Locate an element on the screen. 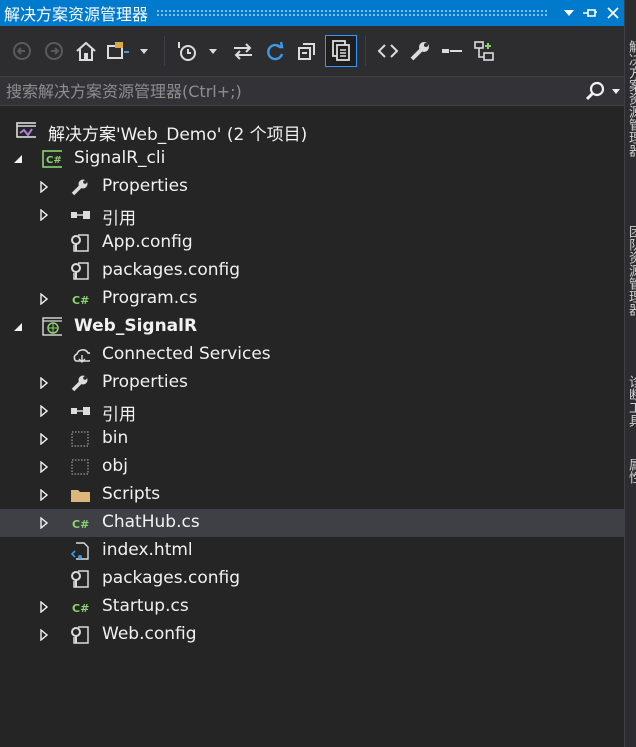  tree-item-label: Connected Services is located at coordinates (186, 354).